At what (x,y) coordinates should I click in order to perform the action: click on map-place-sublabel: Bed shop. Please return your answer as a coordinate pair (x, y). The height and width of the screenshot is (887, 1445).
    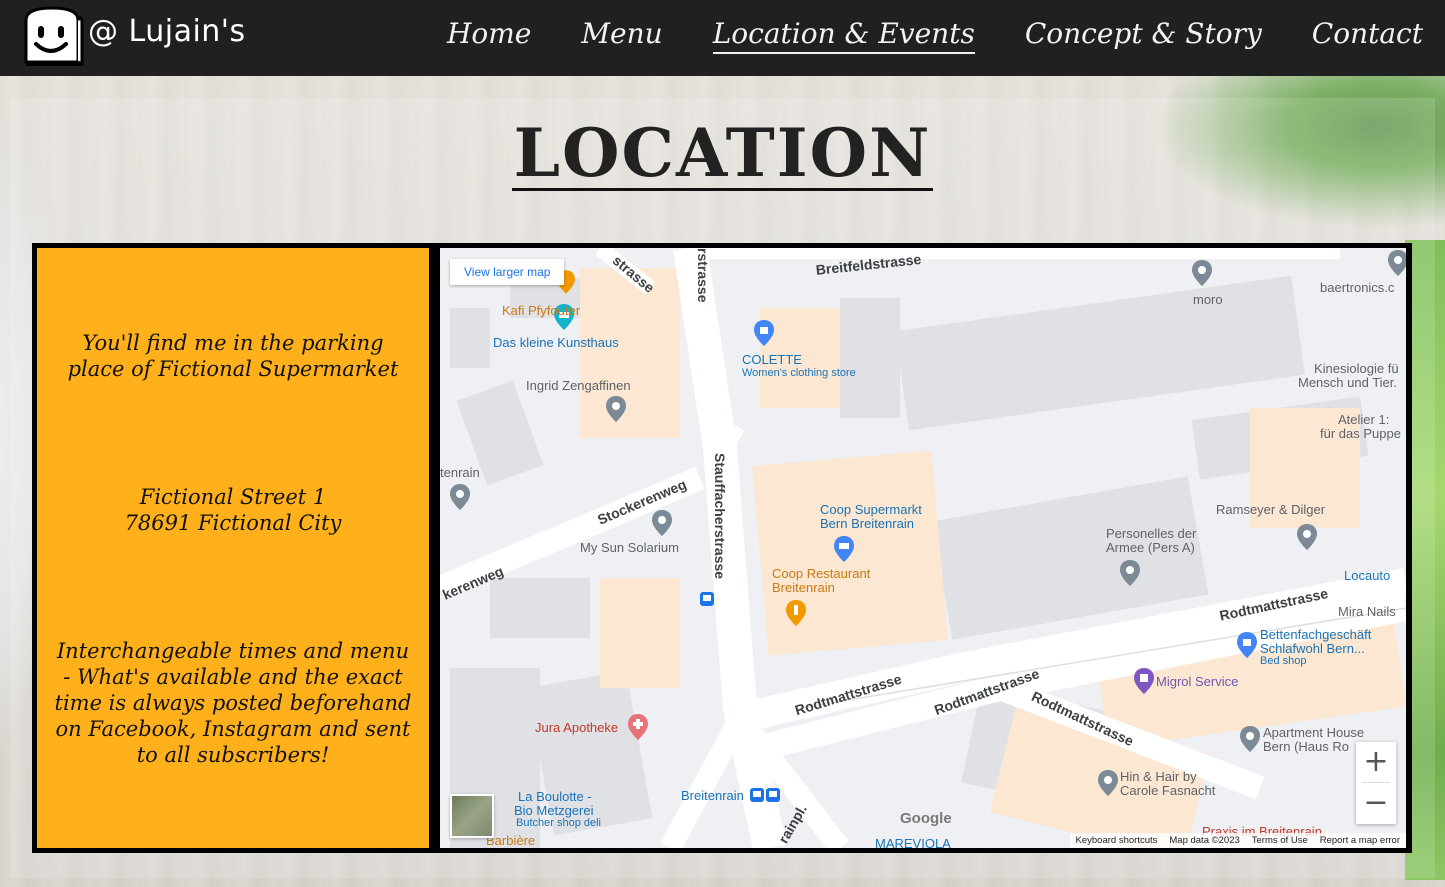
    Looking at the image, I should click on (1283, 661).